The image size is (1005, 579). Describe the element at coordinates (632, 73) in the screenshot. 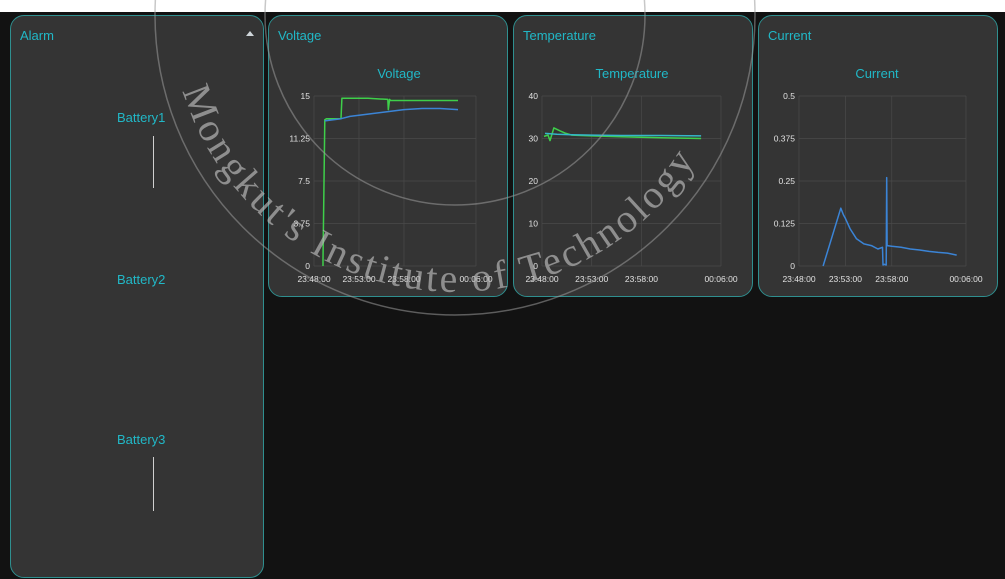

I see `temperature-chart-title: Temperature` at that location.